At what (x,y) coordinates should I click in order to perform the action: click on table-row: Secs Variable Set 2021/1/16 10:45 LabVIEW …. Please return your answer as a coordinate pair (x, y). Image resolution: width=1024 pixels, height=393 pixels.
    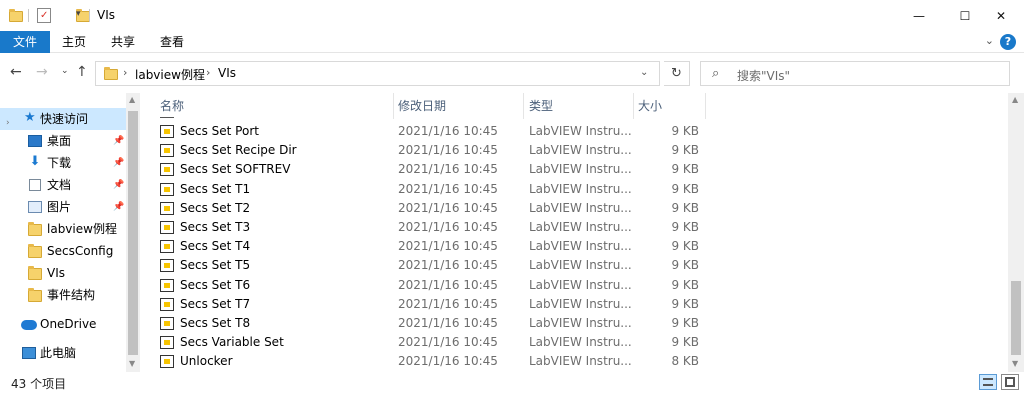
    Looking at the image, I should click on (574, 342).